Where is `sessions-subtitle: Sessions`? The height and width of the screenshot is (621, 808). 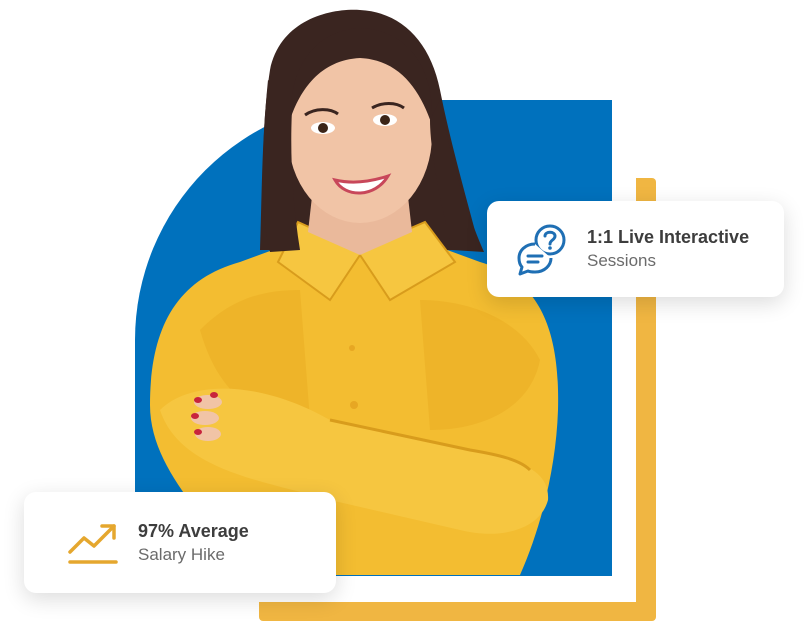 sessions-subtitle: Sessions is located at coordinates (621, 260).